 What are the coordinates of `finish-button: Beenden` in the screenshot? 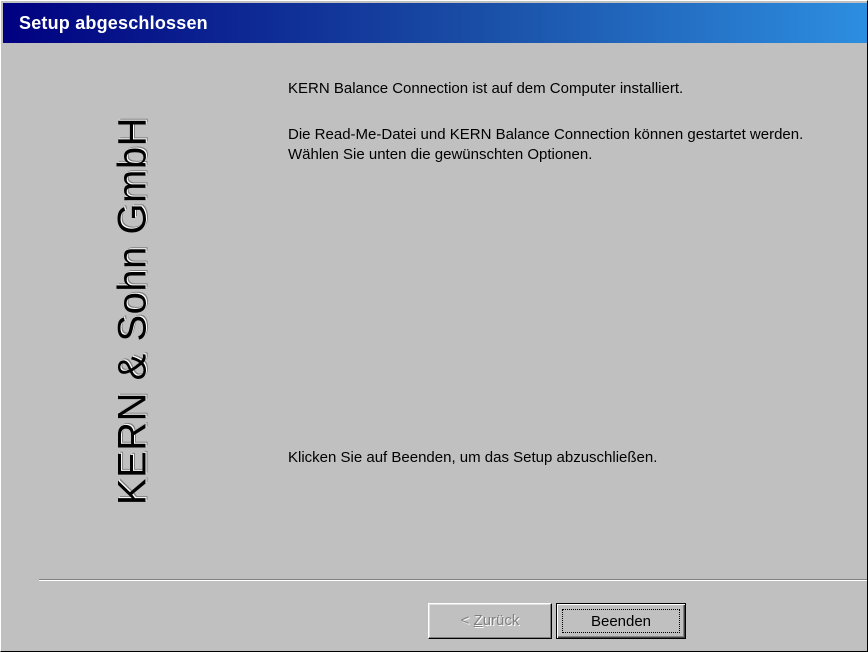 It's located at (621, 621).